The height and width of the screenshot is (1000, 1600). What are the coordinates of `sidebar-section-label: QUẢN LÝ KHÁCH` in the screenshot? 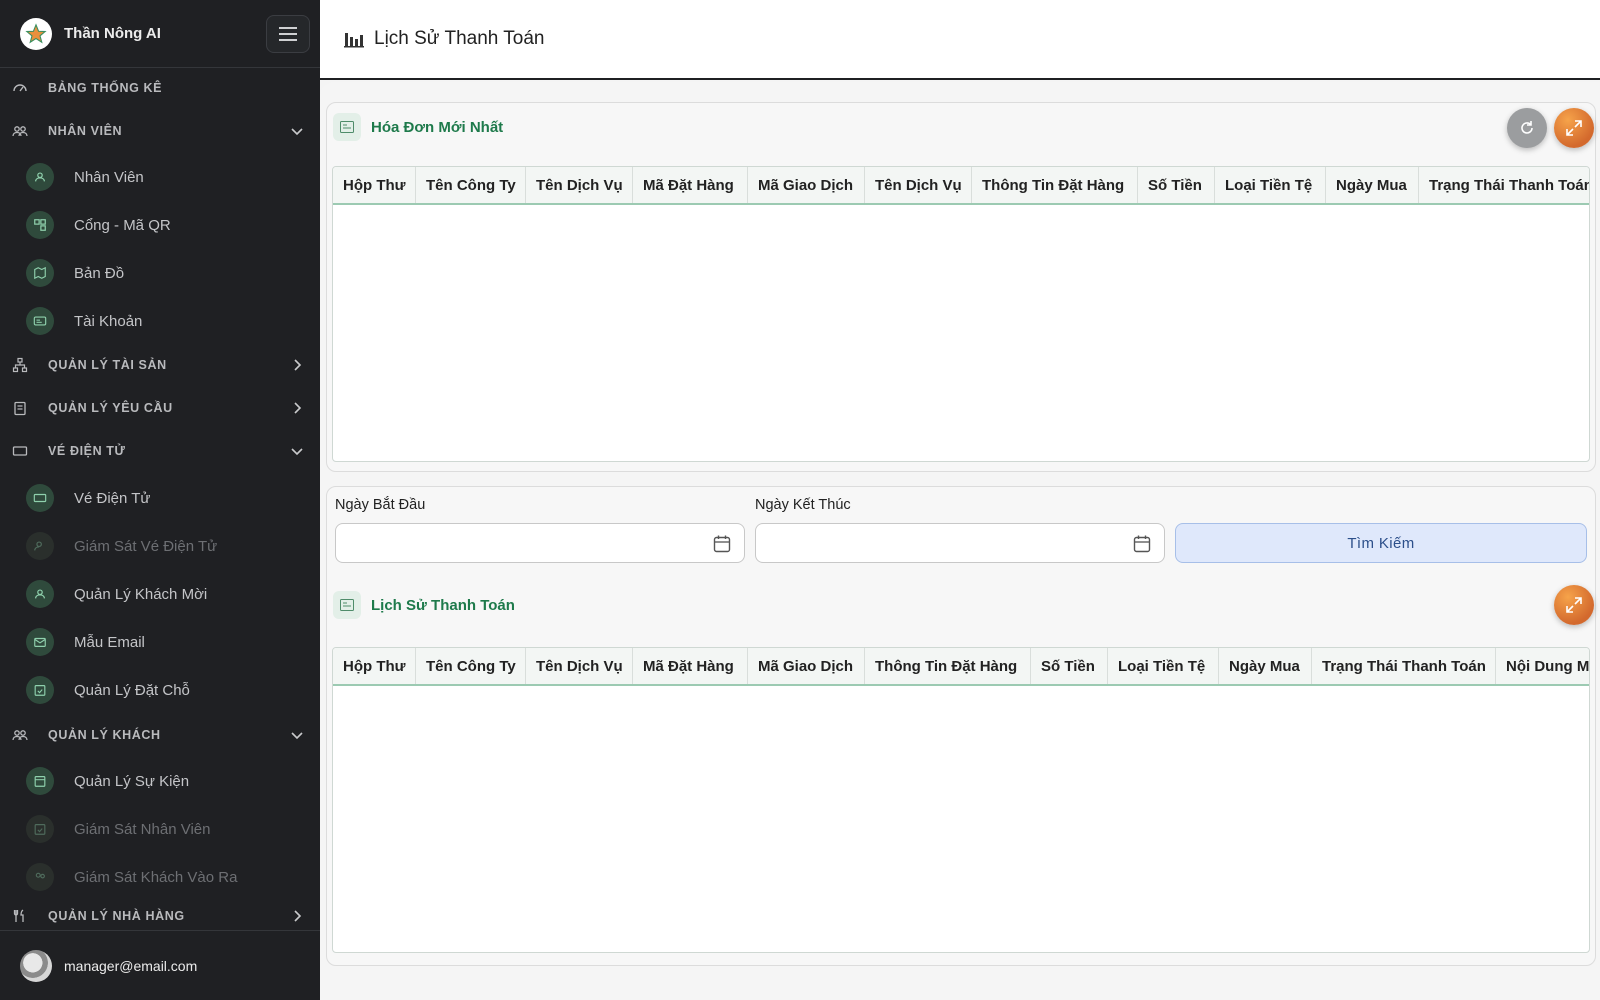 It's located at (104, 735).